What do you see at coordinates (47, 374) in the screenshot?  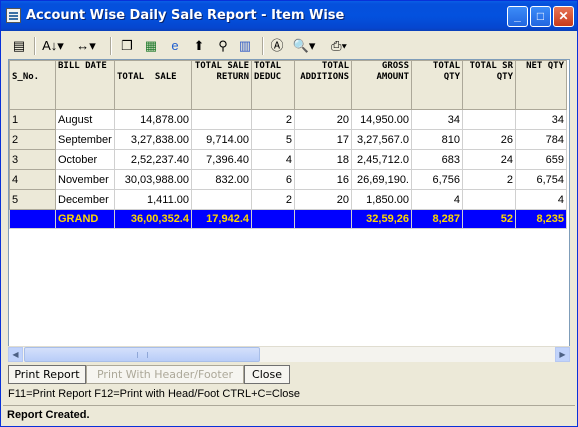 I see `print-report-button: Print Report` at bounding box center [47, 374].